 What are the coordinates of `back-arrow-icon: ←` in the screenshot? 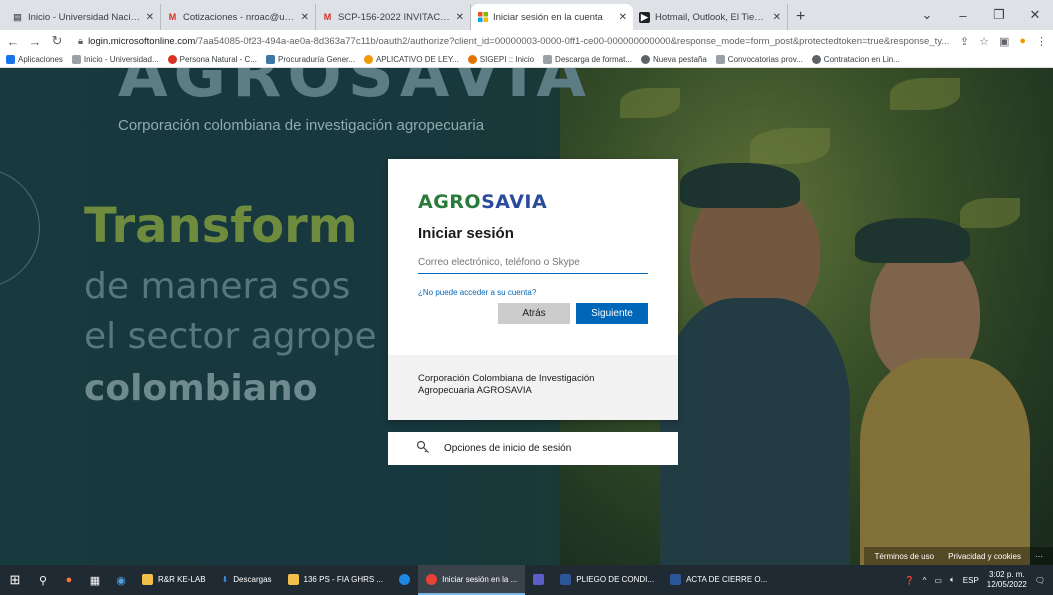 It's located at (13, 41).